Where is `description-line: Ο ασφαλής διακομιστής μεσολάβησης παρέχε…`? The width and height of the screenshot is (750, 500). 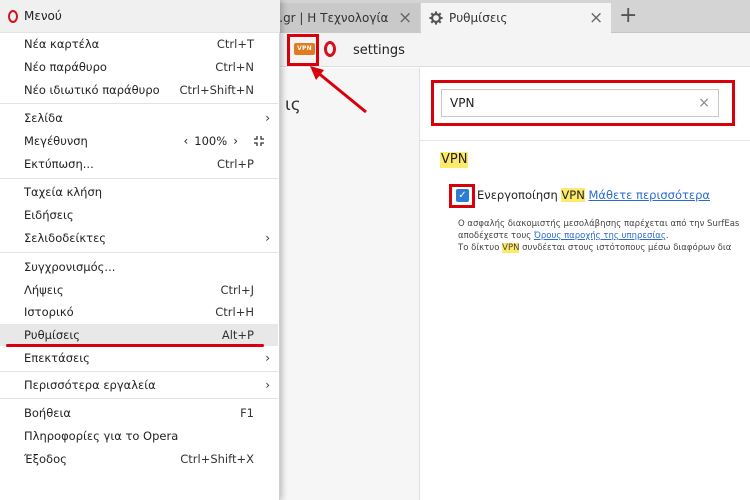
description-line: Ο ασφαλής διακομιστής μεσολάβησης παρέχε… is located at coordinates (599, 224).